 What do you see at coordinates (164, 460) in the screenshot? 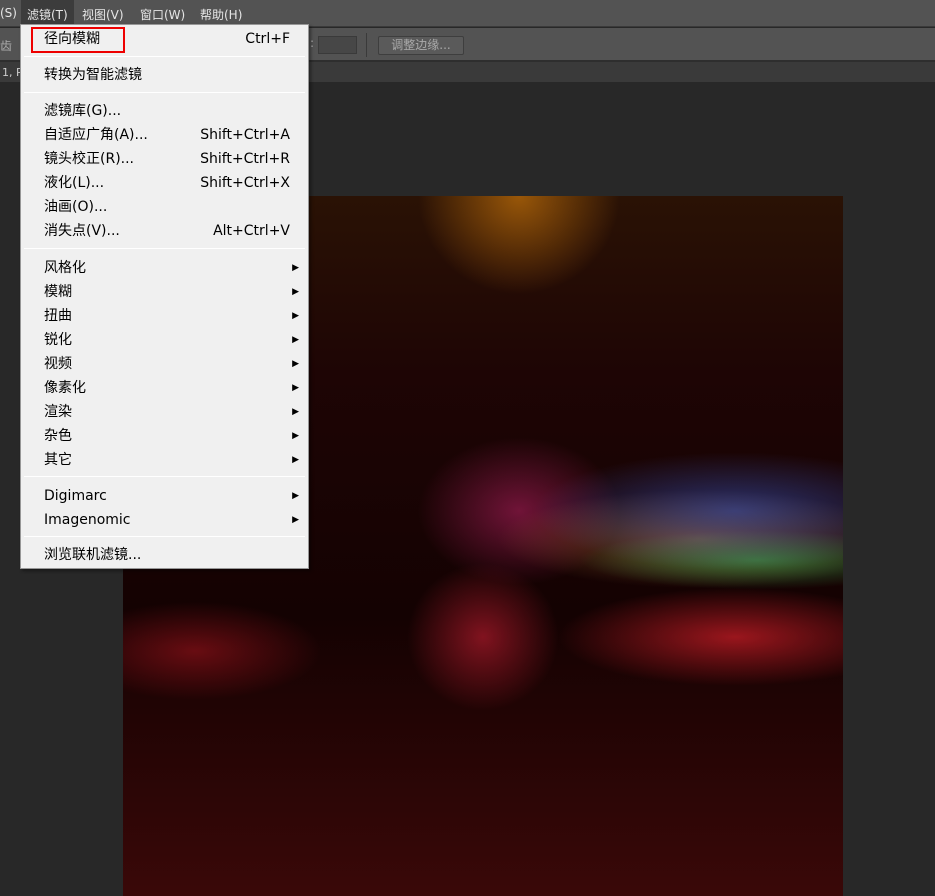
I see `submenu-other: 其它 ▶` at bounding box center [164, 460].